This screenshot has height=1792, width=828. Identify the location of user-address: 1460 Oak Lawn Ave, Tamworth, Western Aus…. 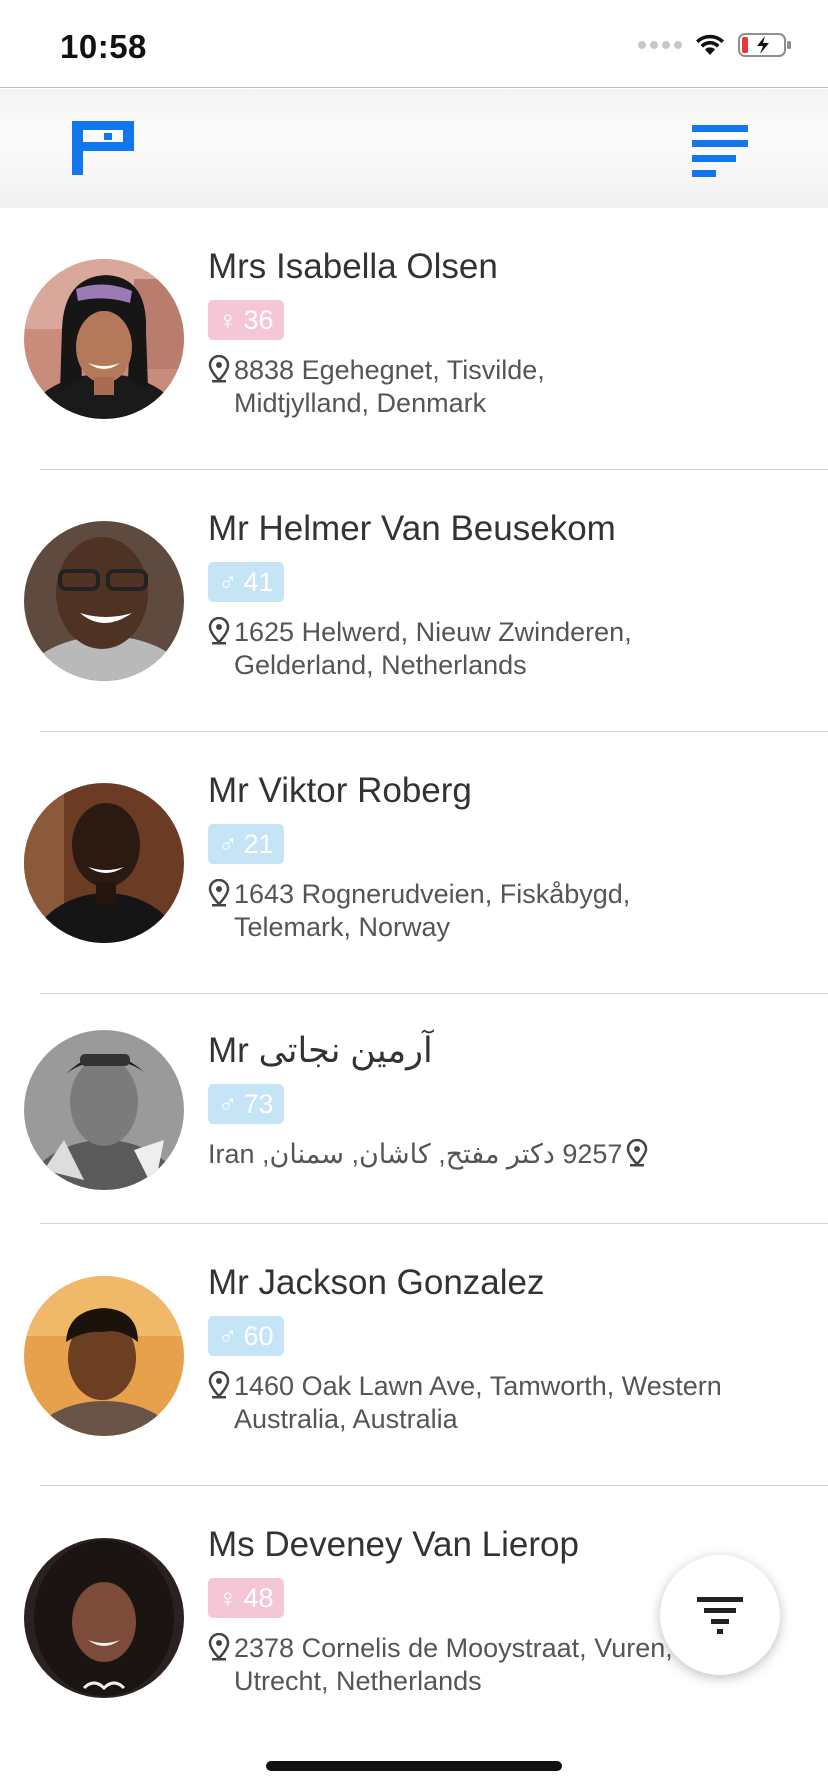
(488, 1403).